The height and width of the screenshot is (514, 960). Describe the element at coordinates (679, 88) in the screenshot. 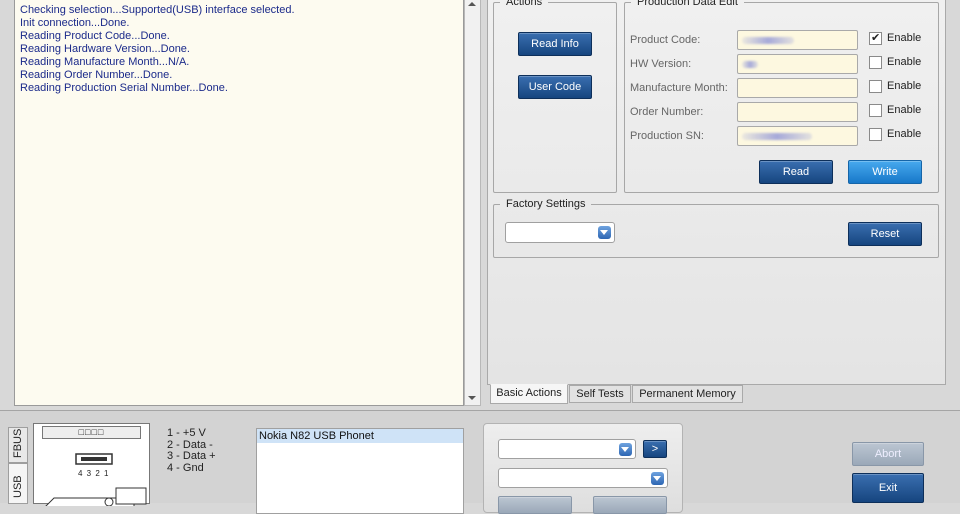

I see `manufacture-month-label: Manufacture Month:` at that location.